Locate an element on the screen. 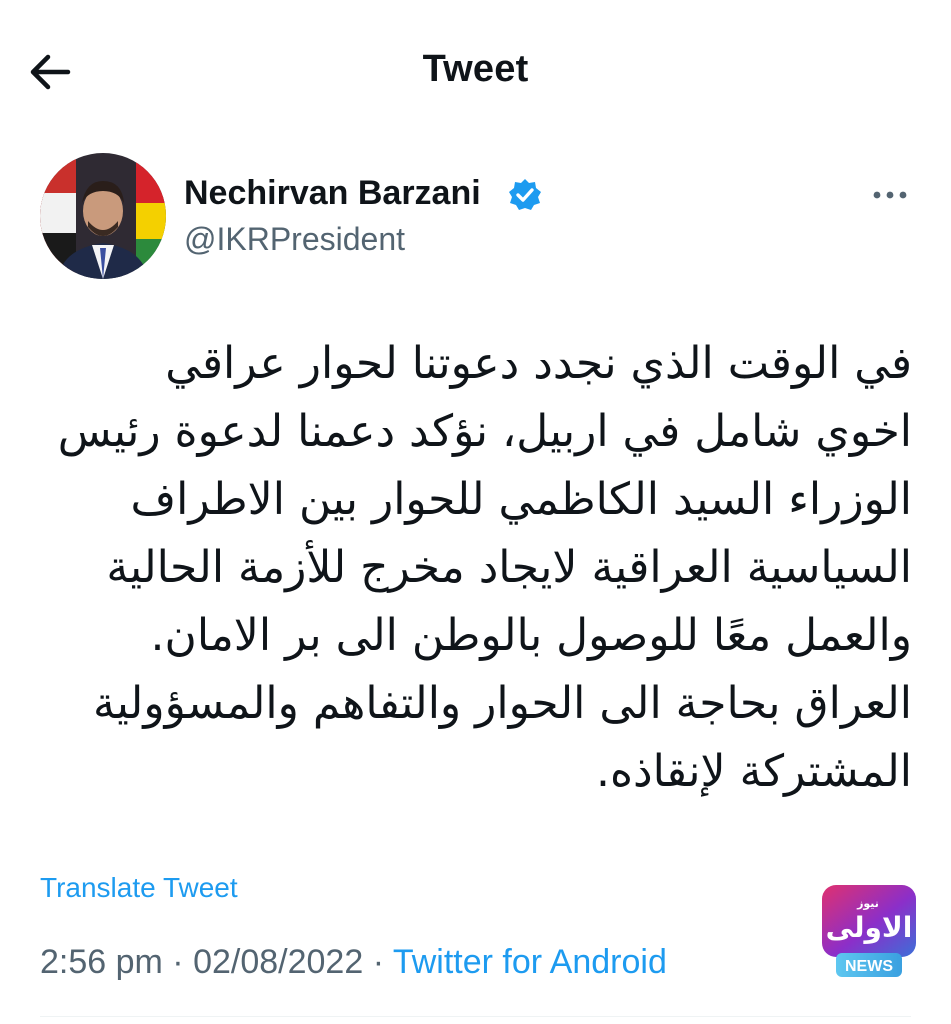 This screenshot has height=1024, width=951. svg-text: NEWS is located at coordinates (869, 966).